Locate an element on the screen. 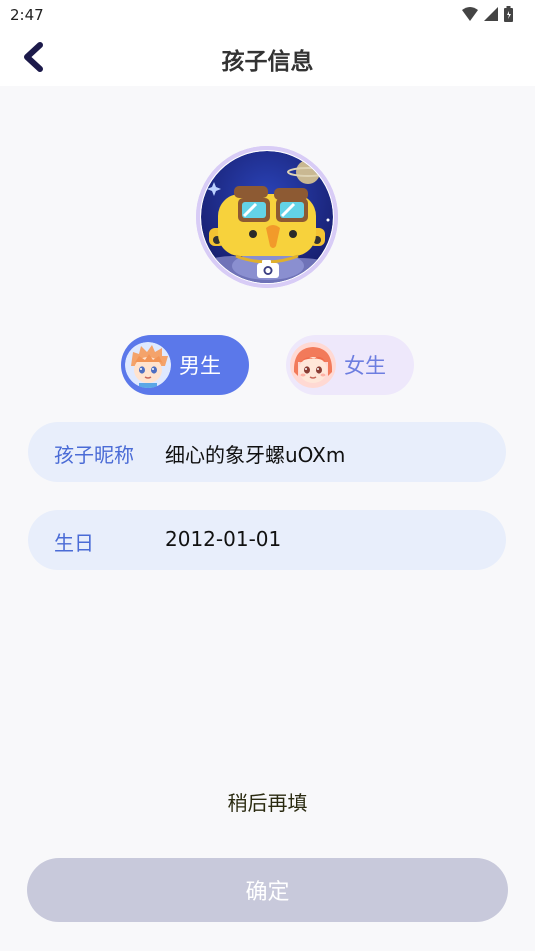 This screenshot has width=535, height=951. status-icons is located at coordinates (487, 14).